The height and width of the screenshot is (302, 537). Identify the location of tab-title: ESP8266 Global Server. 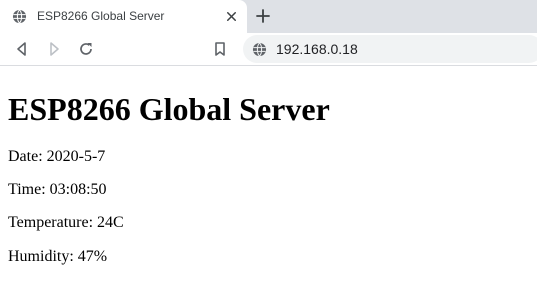
(101, 16).